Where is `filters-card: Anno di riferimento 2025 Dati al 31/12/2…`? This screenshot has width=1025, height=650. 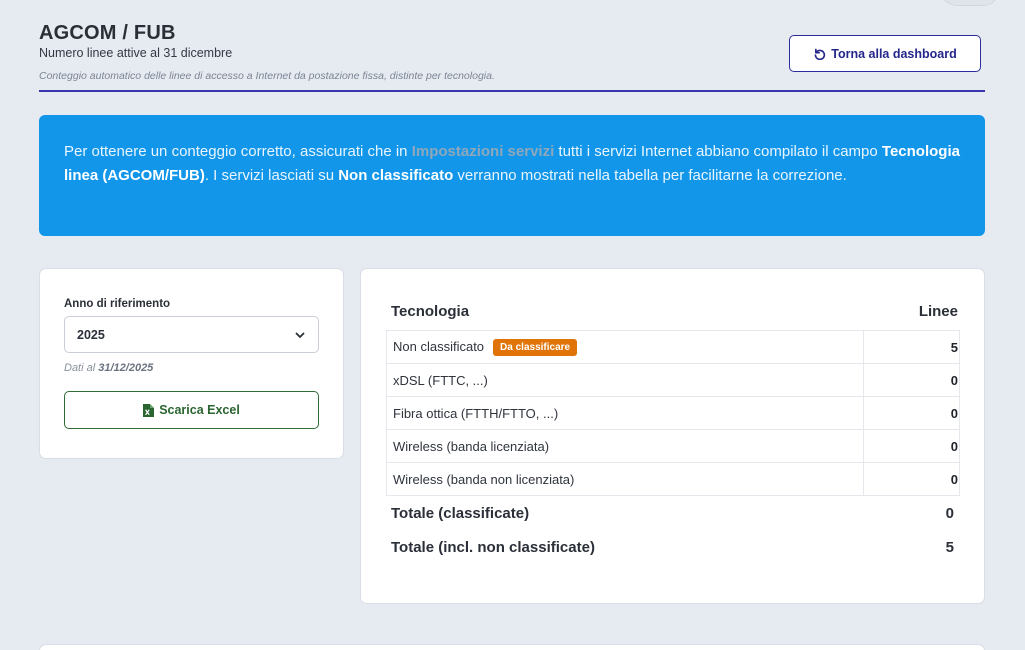
filters-card: Anno di riferimento 2025 Dati al 31/12/2… is located at coordinates (191, 363).